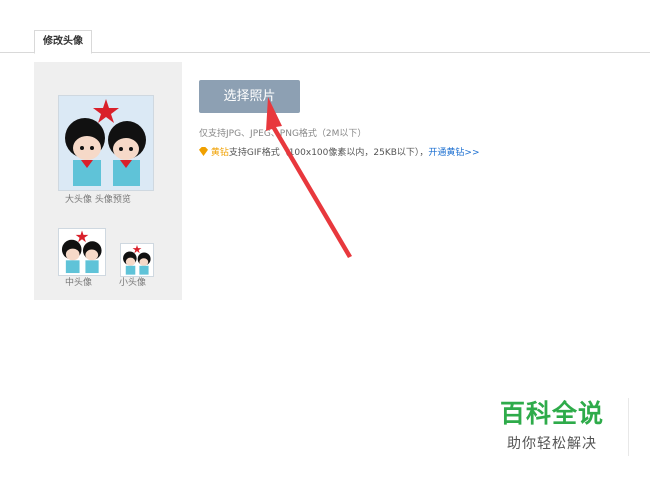  Describe the element at coordinates (628, 427) in the screenshot. I see `divider` at that location.